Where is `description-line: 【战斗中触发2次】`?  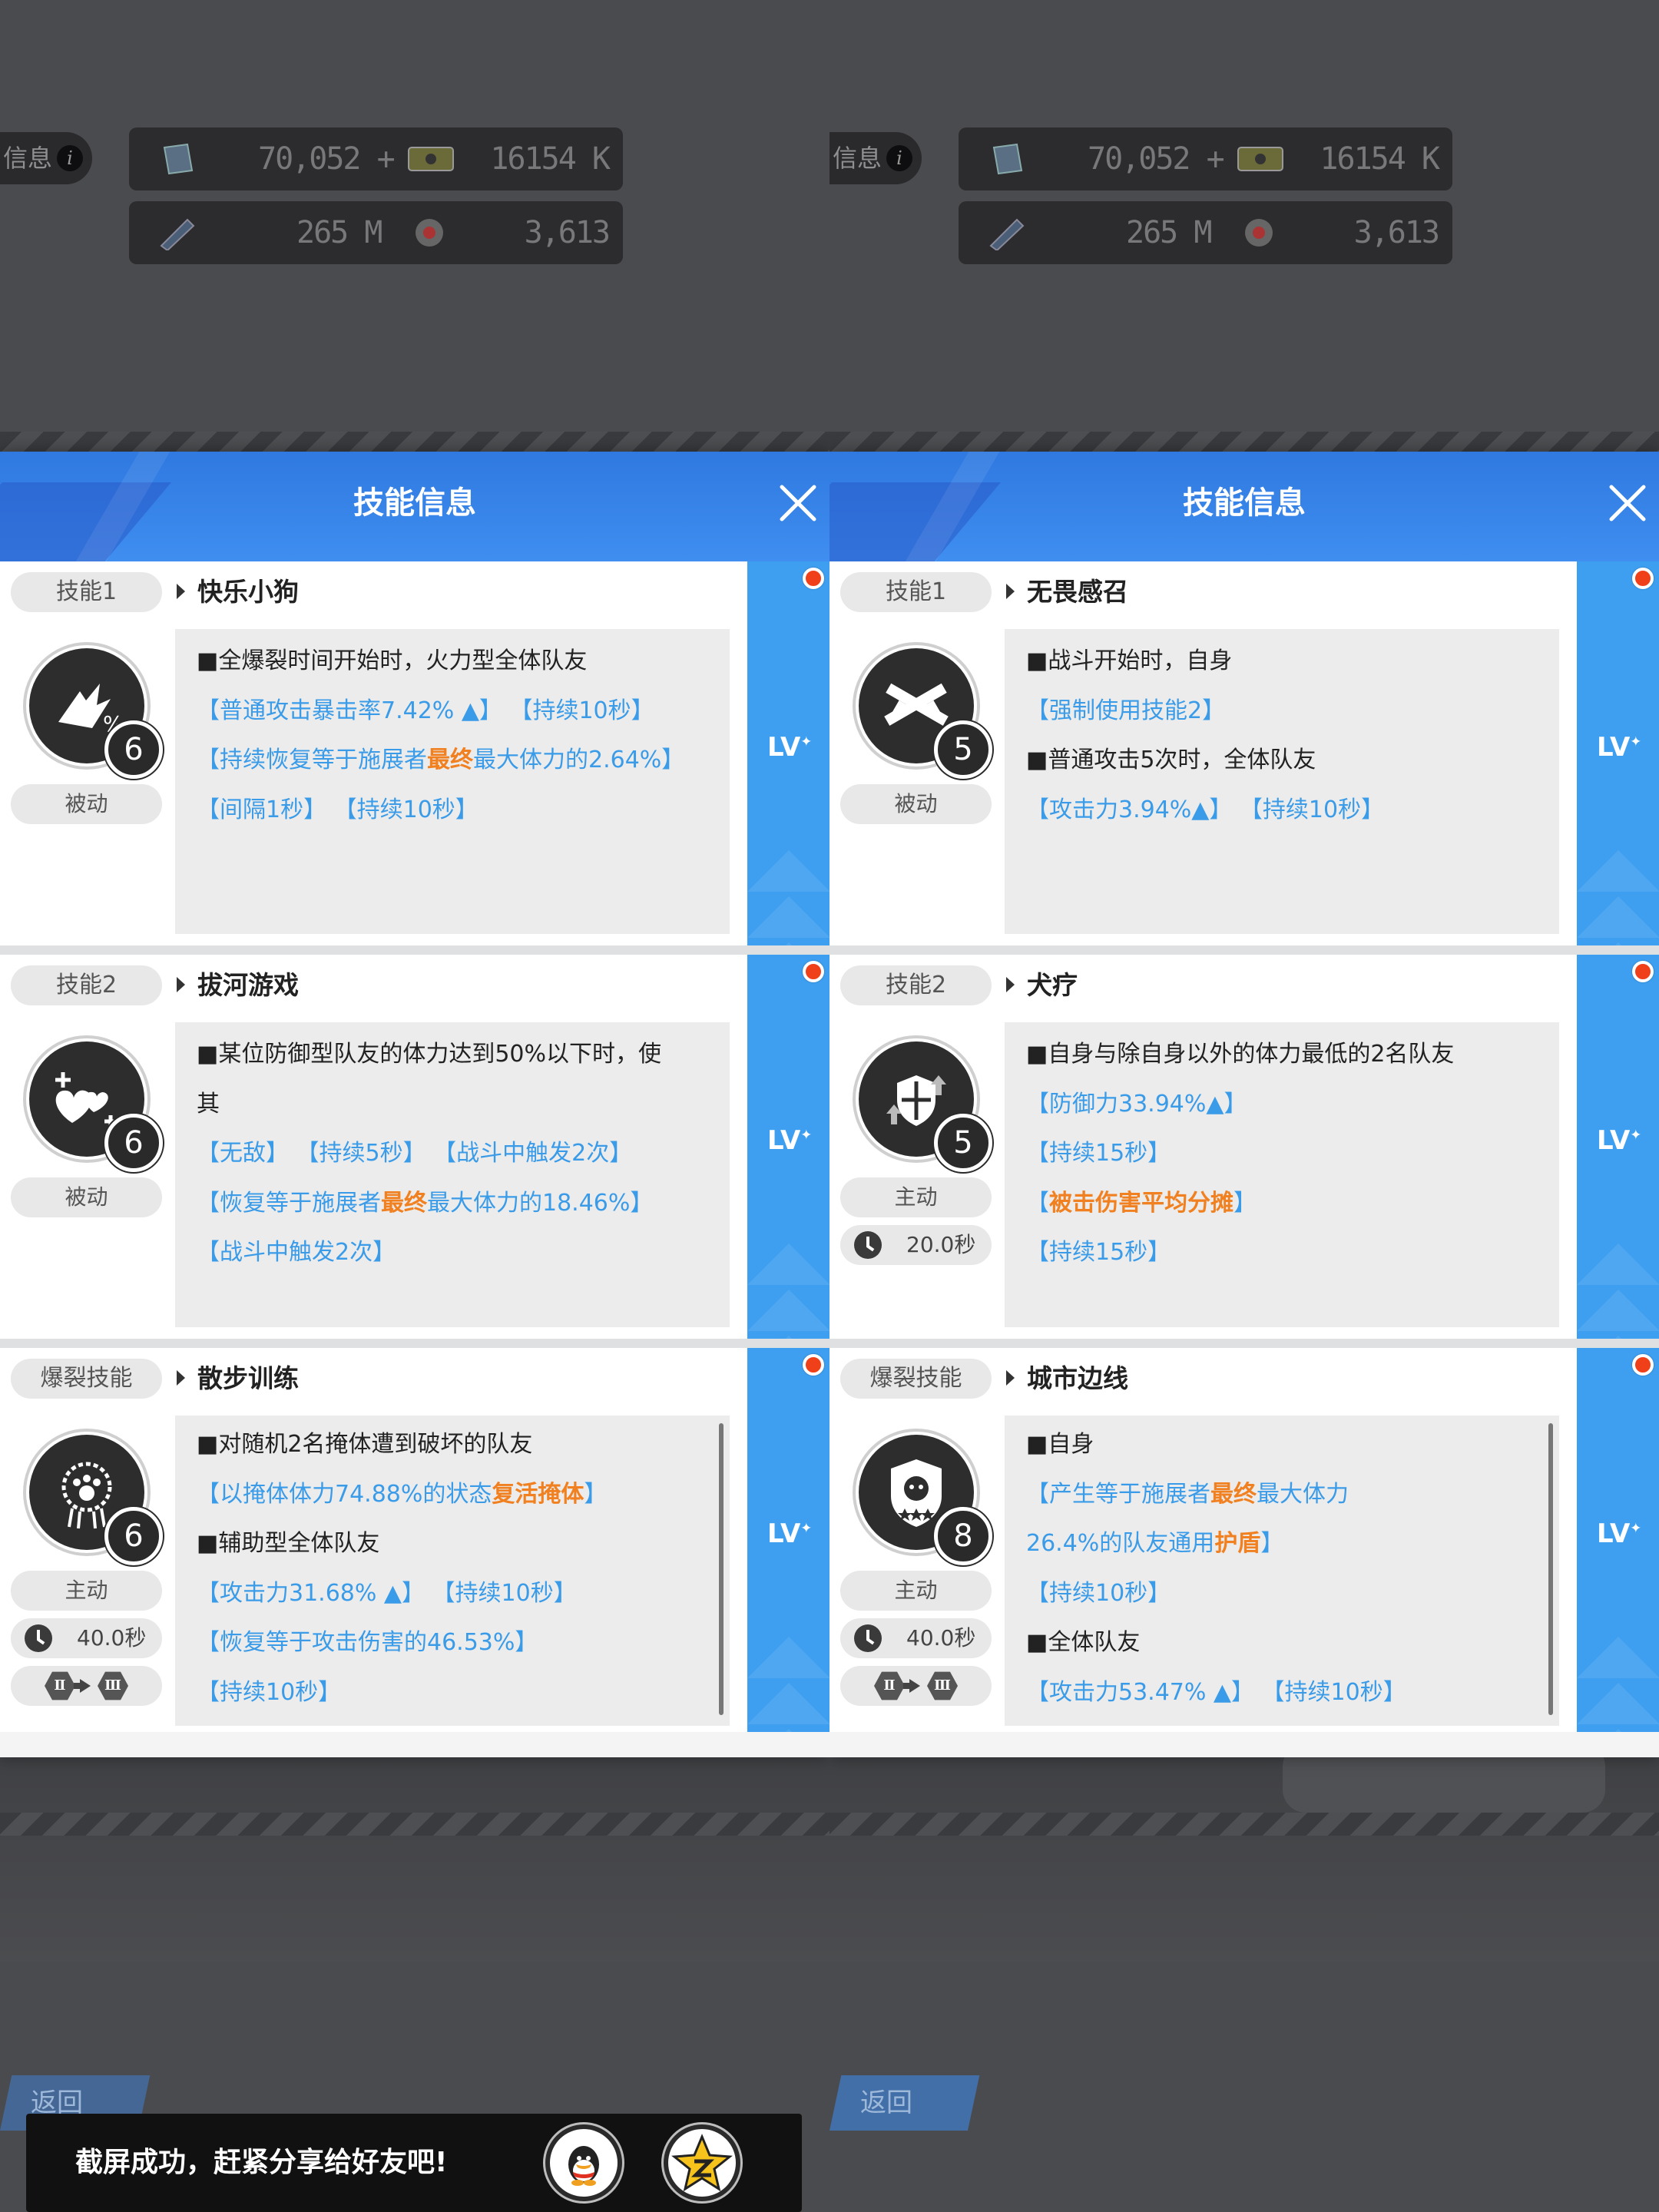 description-line: 【战斗中触发2次】 is located at coordinates (464, 1253).